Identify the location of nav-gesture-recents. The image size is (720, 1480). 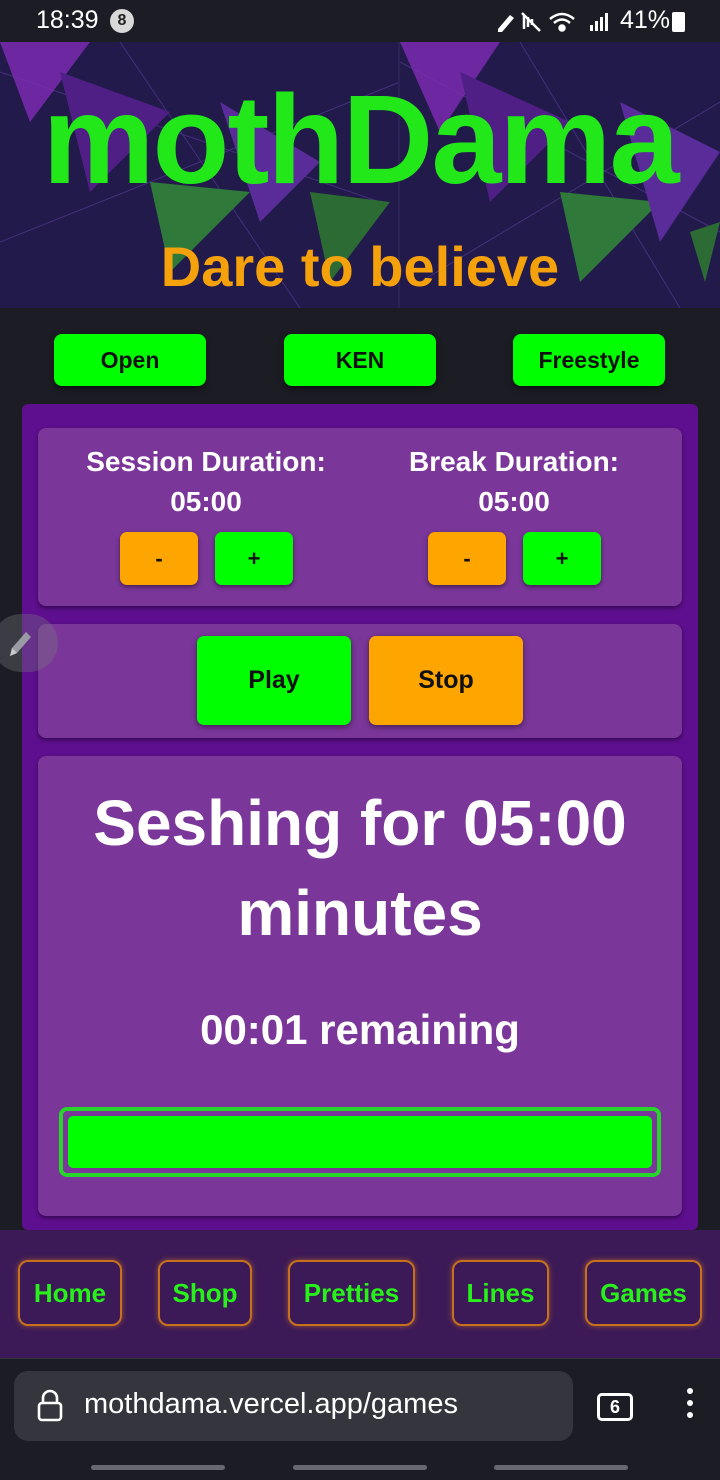
(158, 1467).